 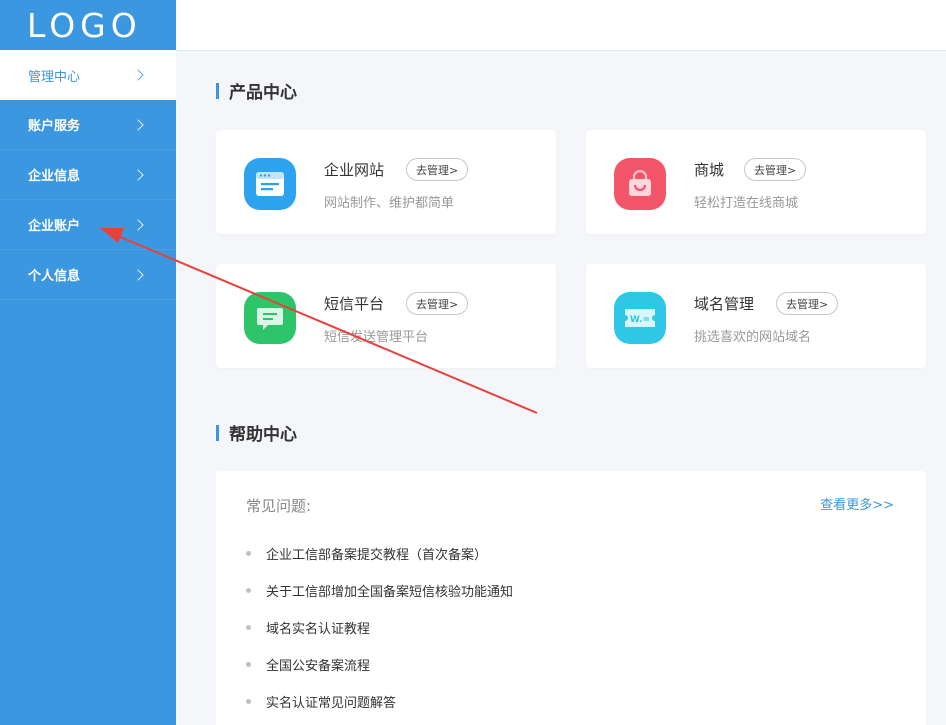 I want to click on product-card-website: 企业网站 去管理> 网站制作、维护都简单, so click(x=386, y=182).